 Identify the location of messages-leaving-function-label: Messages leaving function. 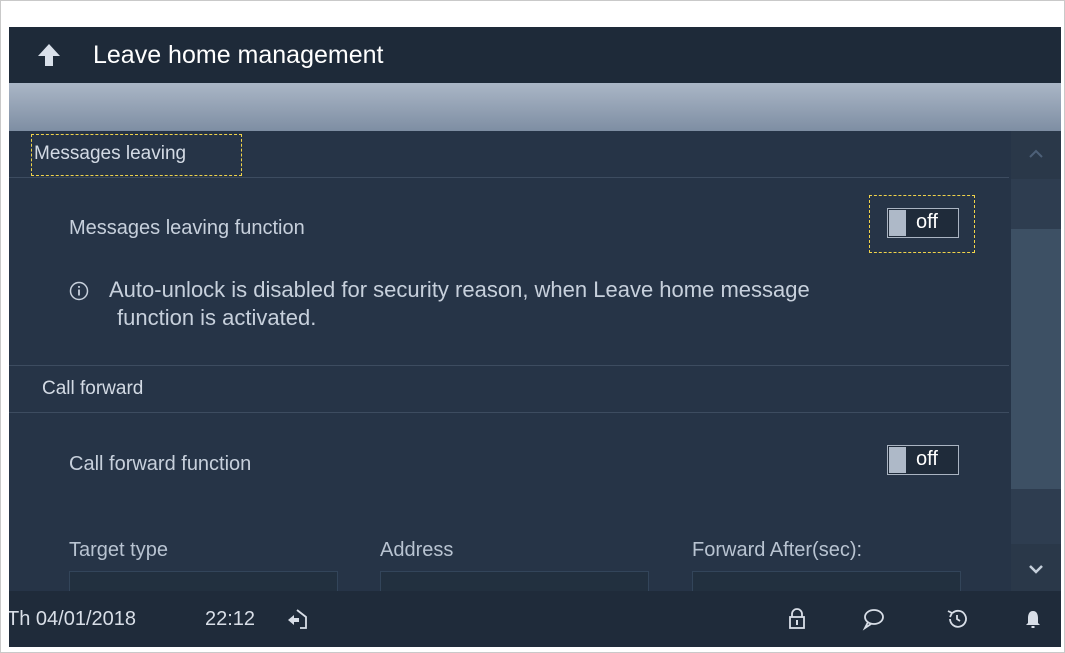
(187, 228).